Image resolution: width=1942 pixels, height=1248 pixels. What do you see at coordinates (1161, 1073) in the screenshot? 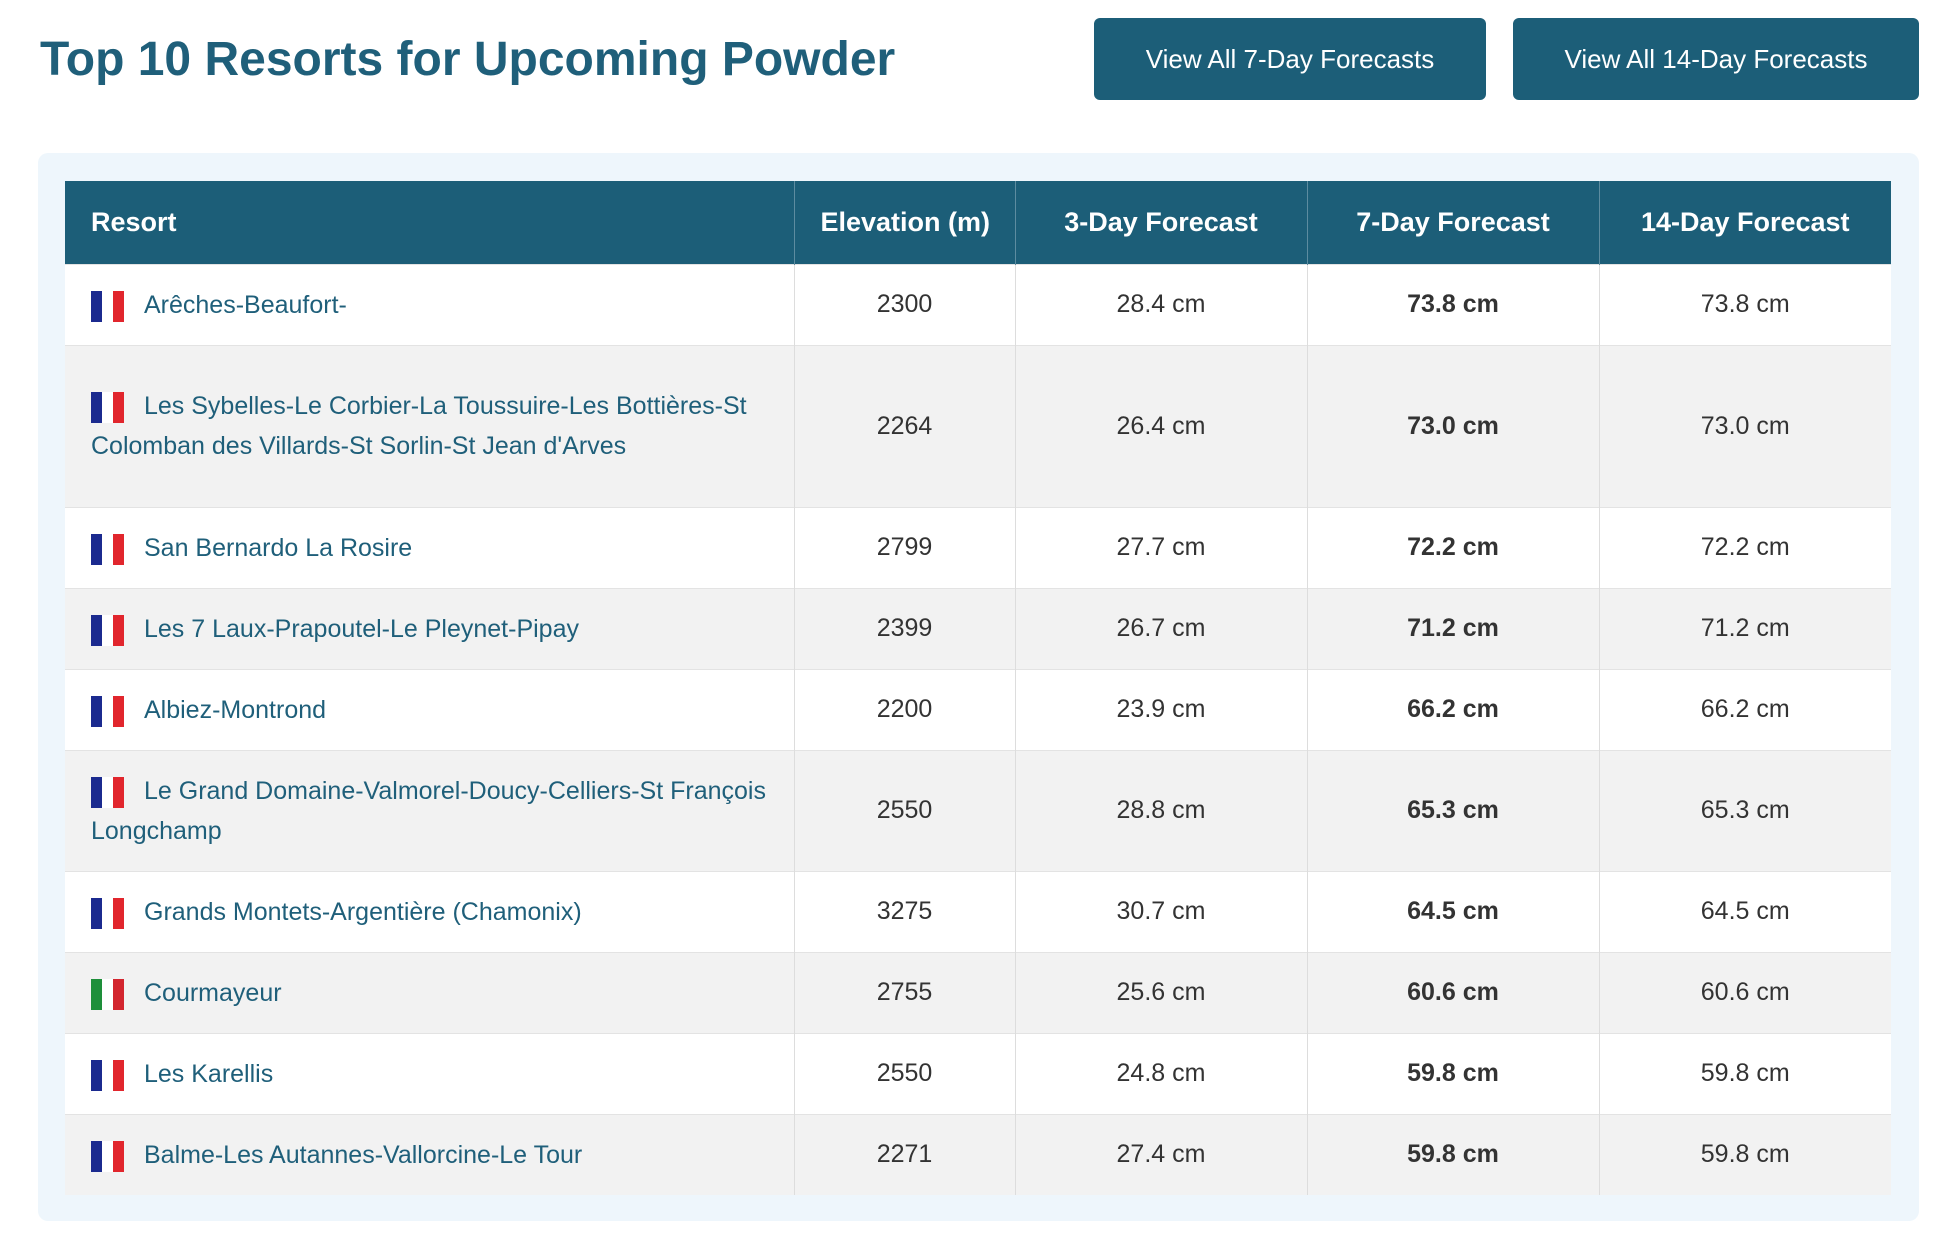
I see `3-day-forecast-cell: 24.8 cm` at bounding box center [1161, 1073].